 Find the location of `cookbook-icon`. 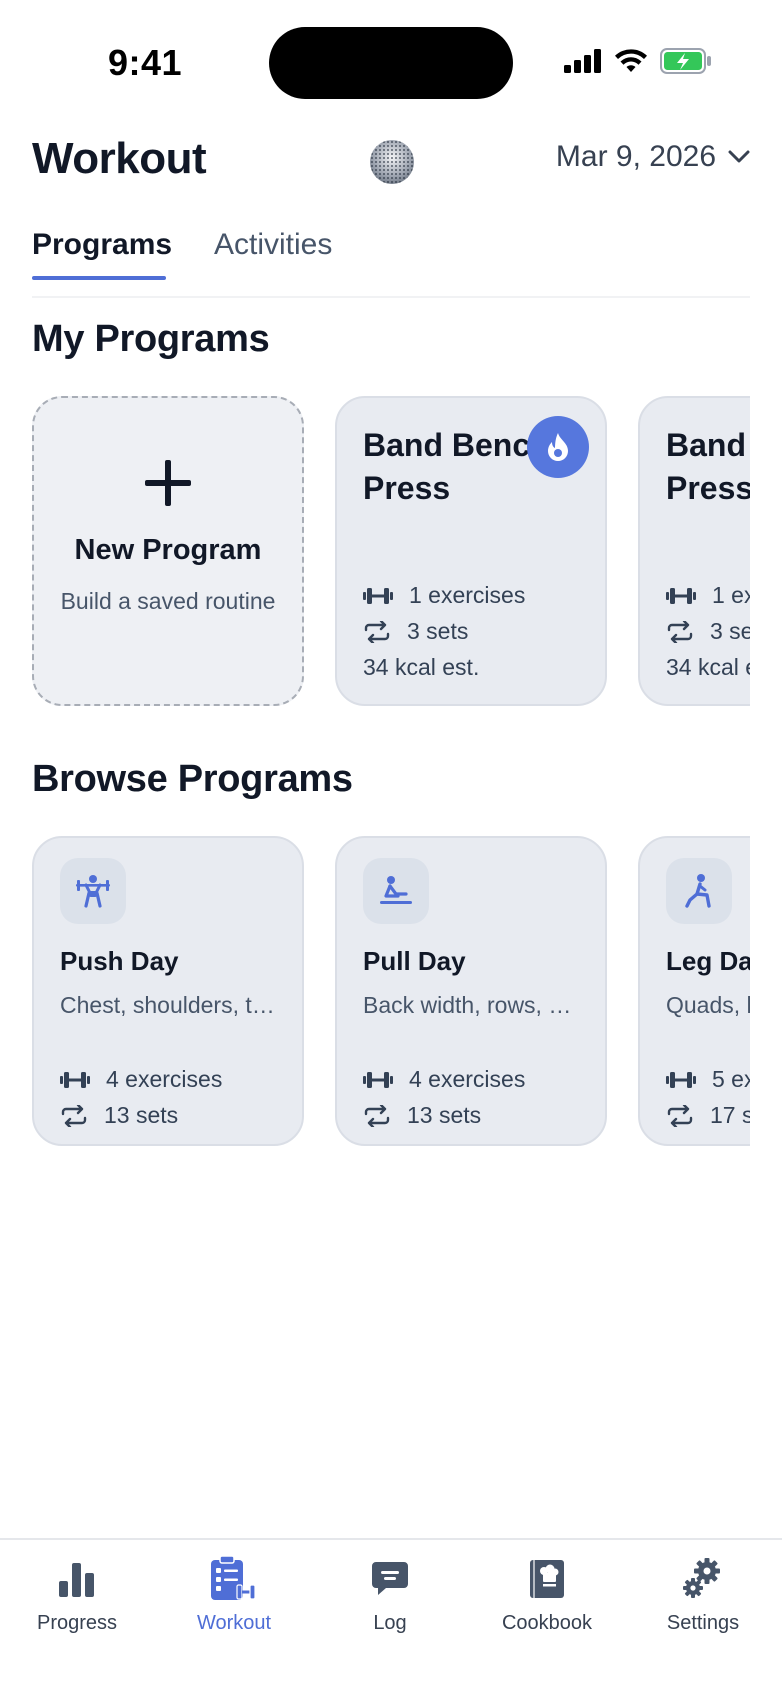

cookbook-icon is located at coordinates (547, 1579).